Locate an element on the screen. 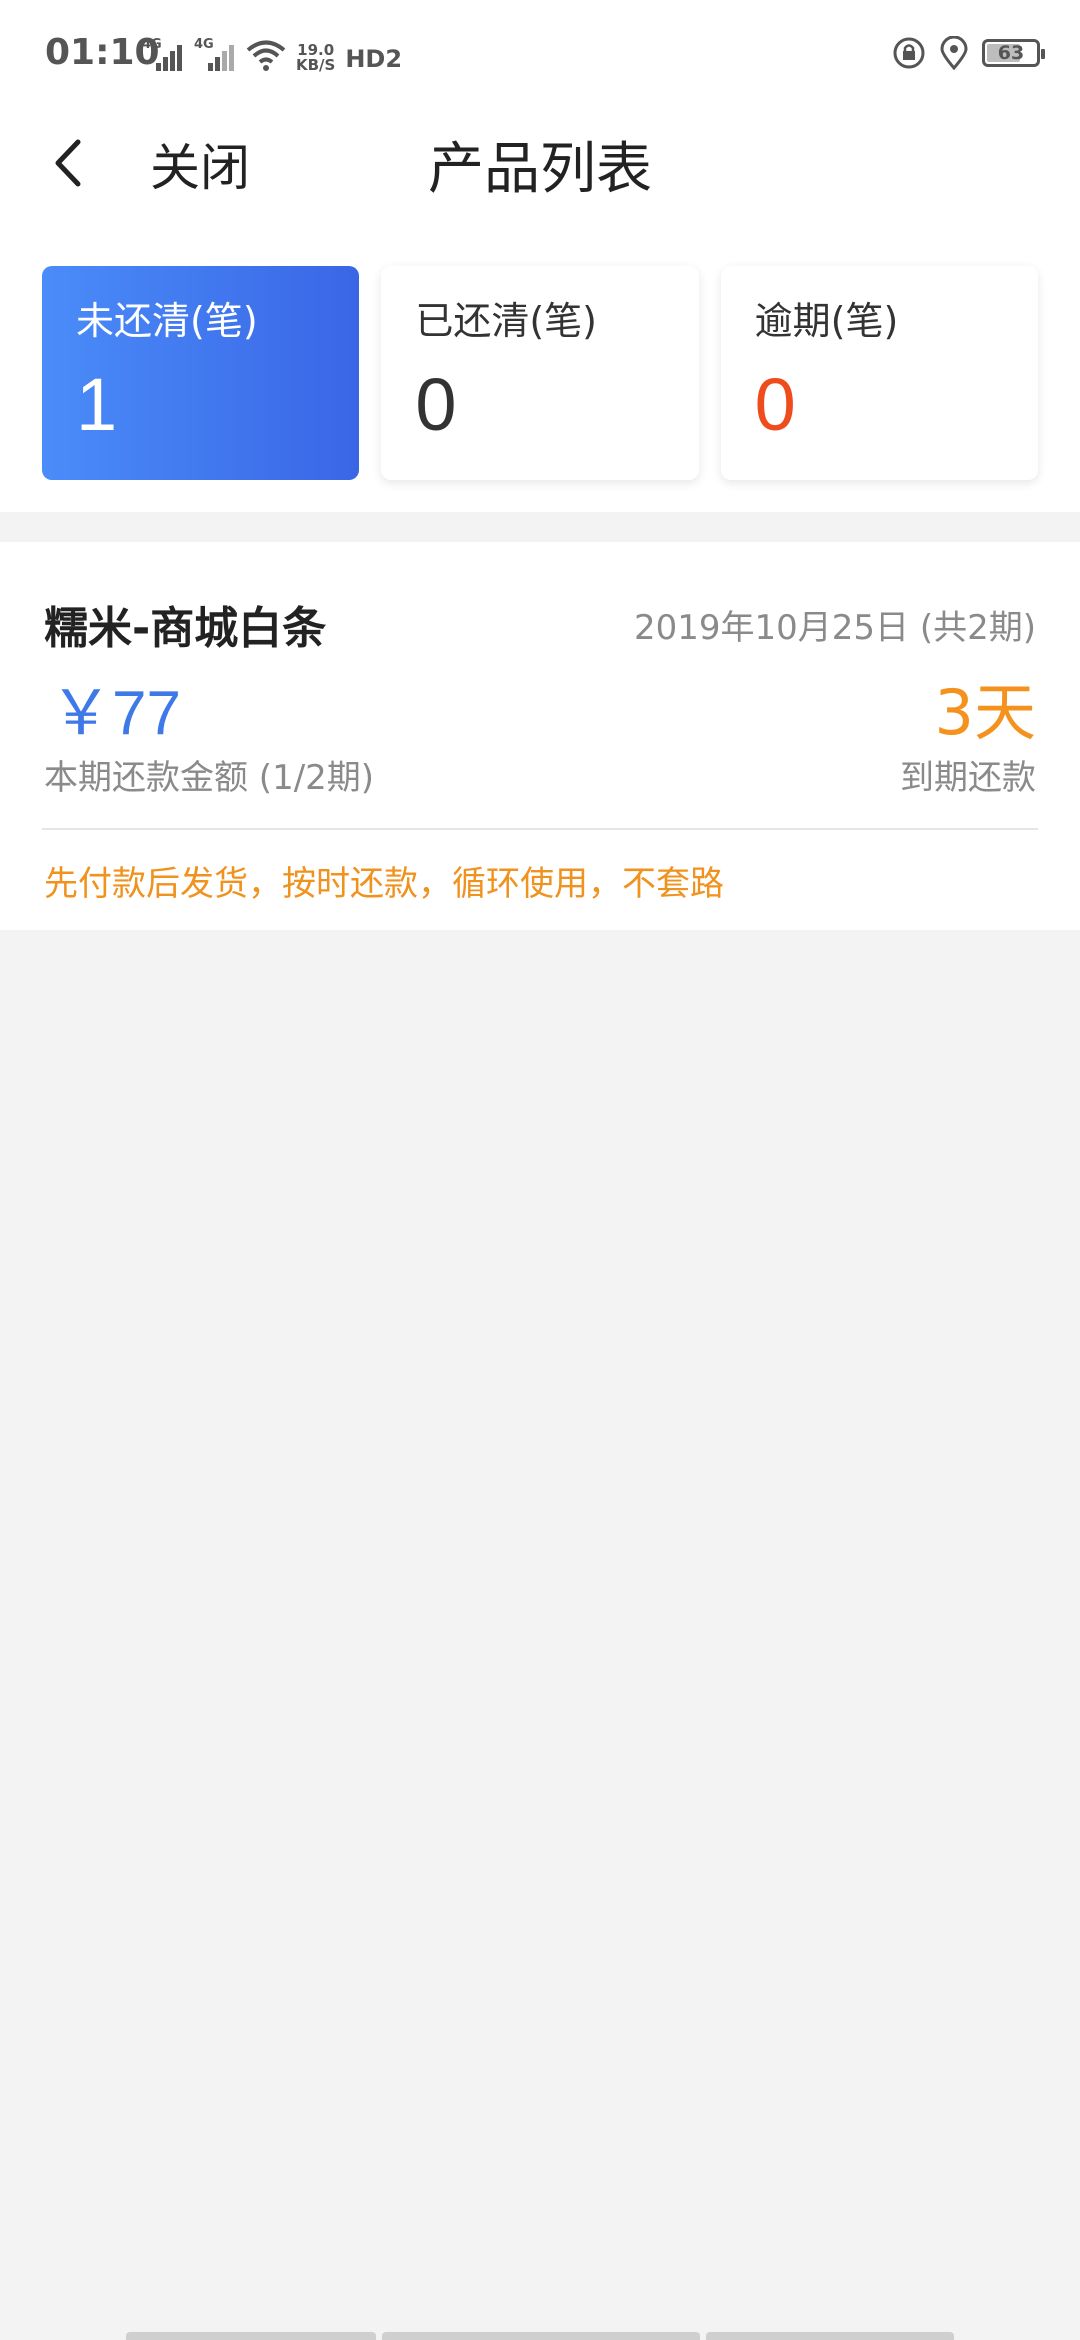 The height and width of the screenshot is (2340, 1080). nav-bar: 产品列表 关闭 is located at coordinates (540, 160).